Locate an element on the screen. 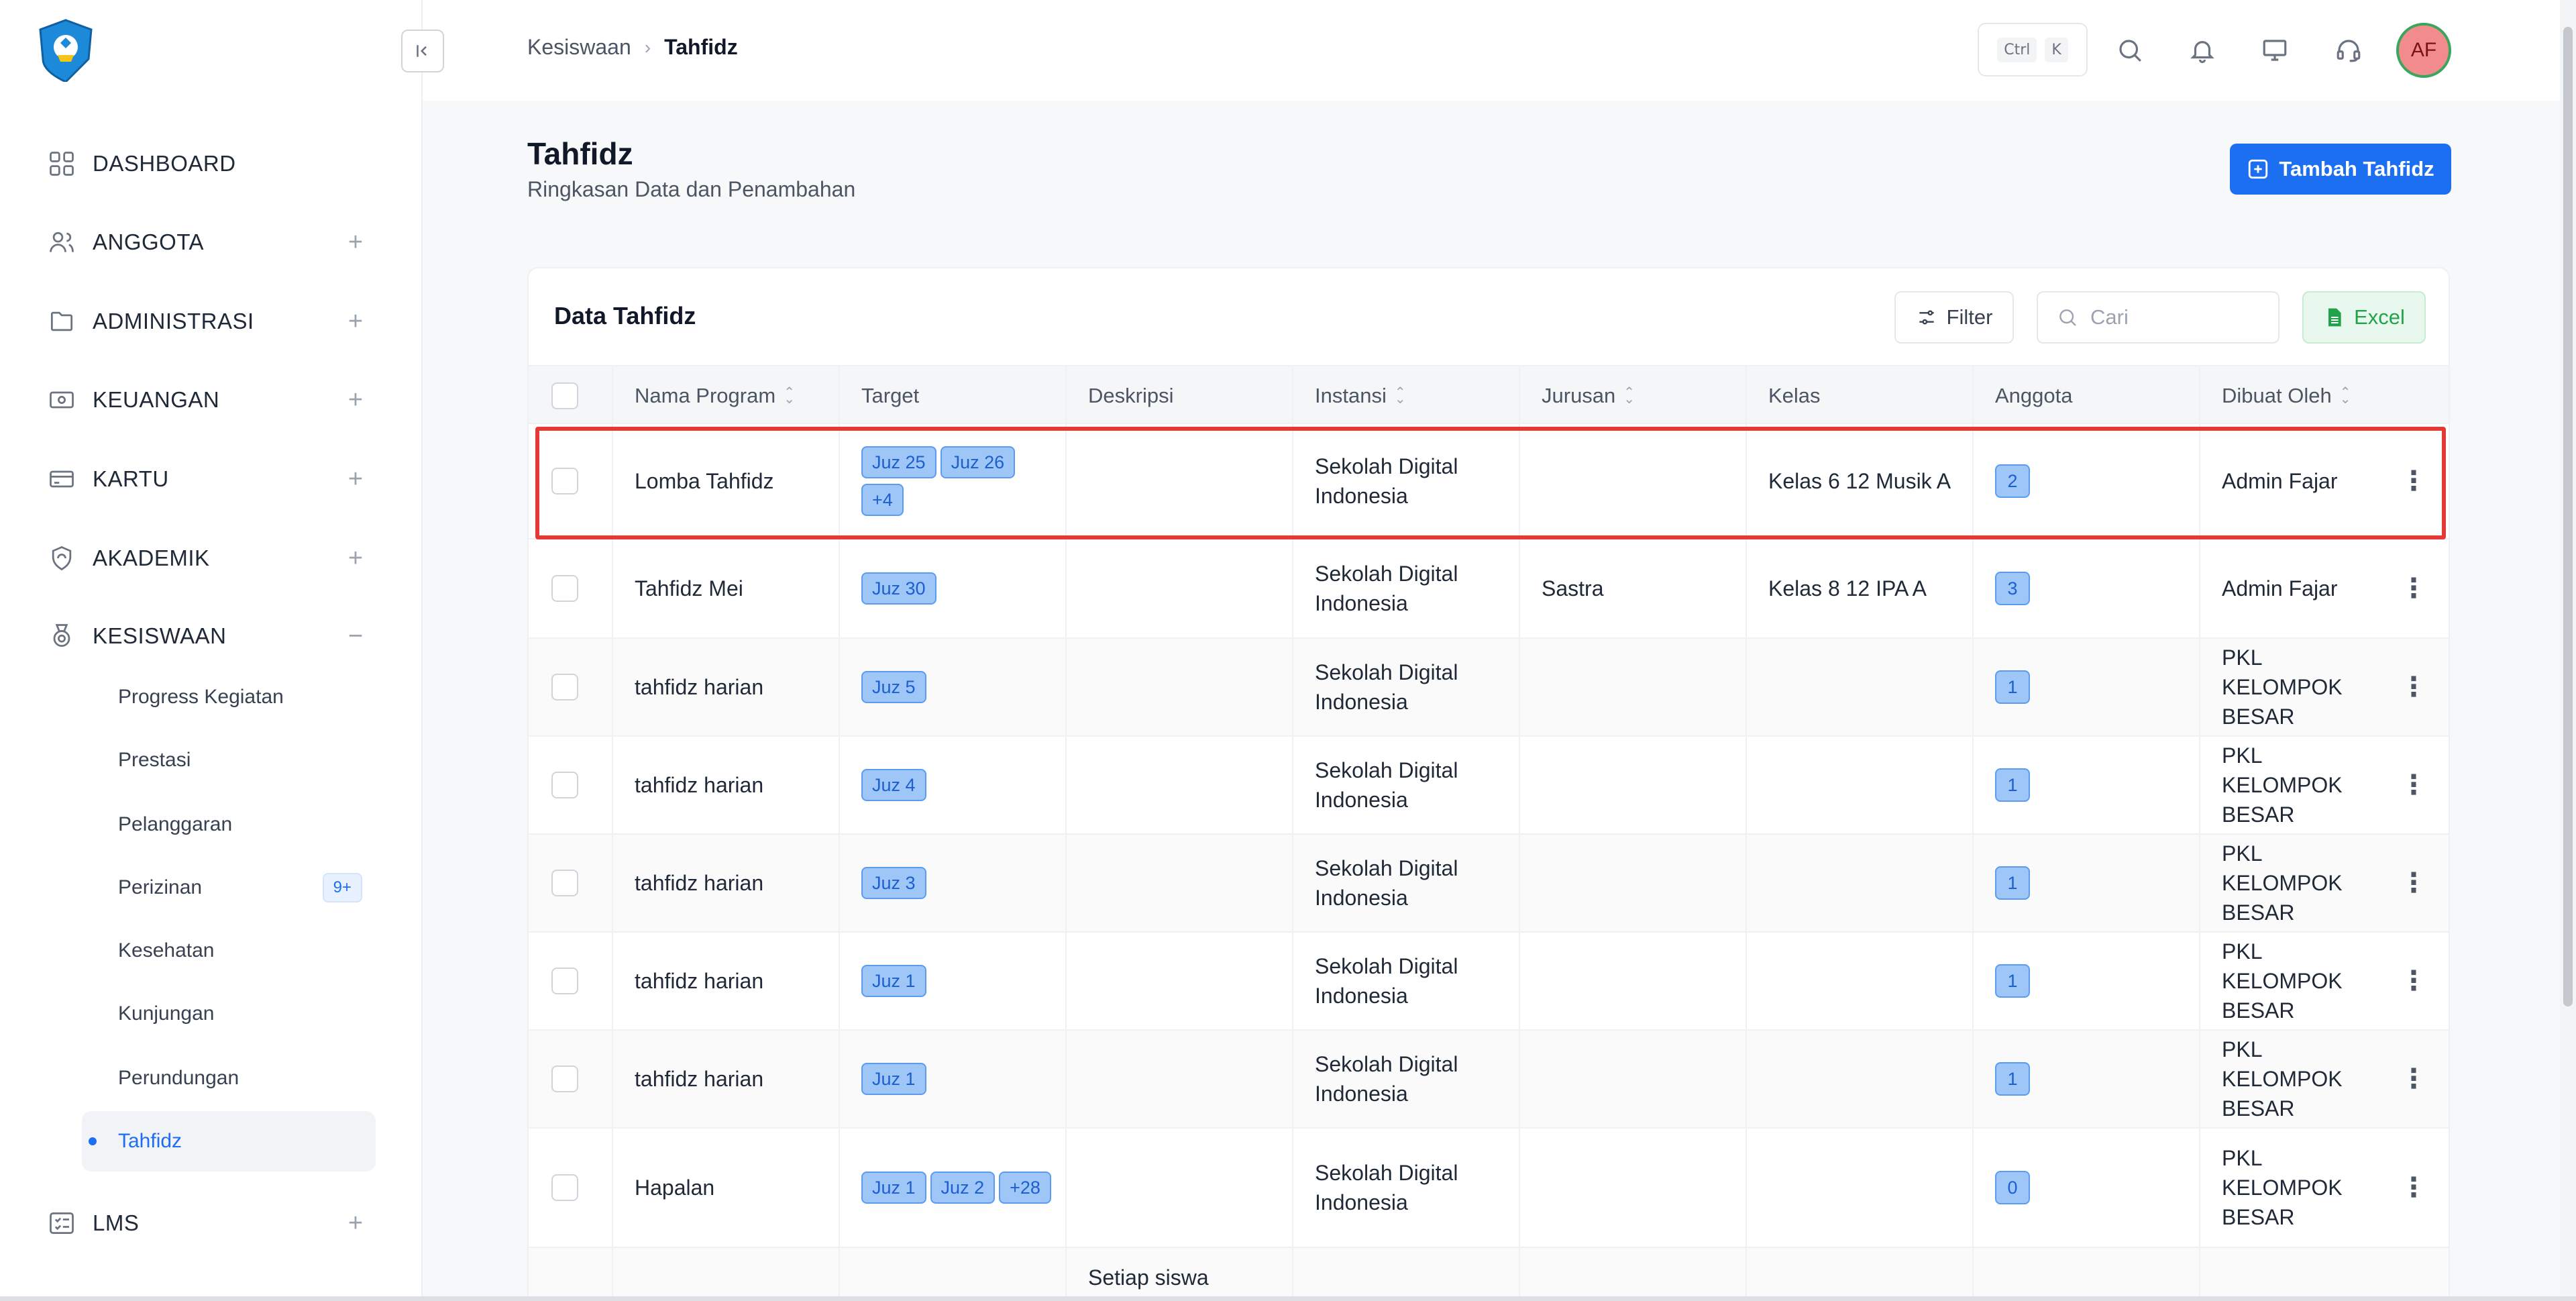 This screenshot has width=2576, height=1301. cell-target: Juz 30 is located at coordinates (960, 588).